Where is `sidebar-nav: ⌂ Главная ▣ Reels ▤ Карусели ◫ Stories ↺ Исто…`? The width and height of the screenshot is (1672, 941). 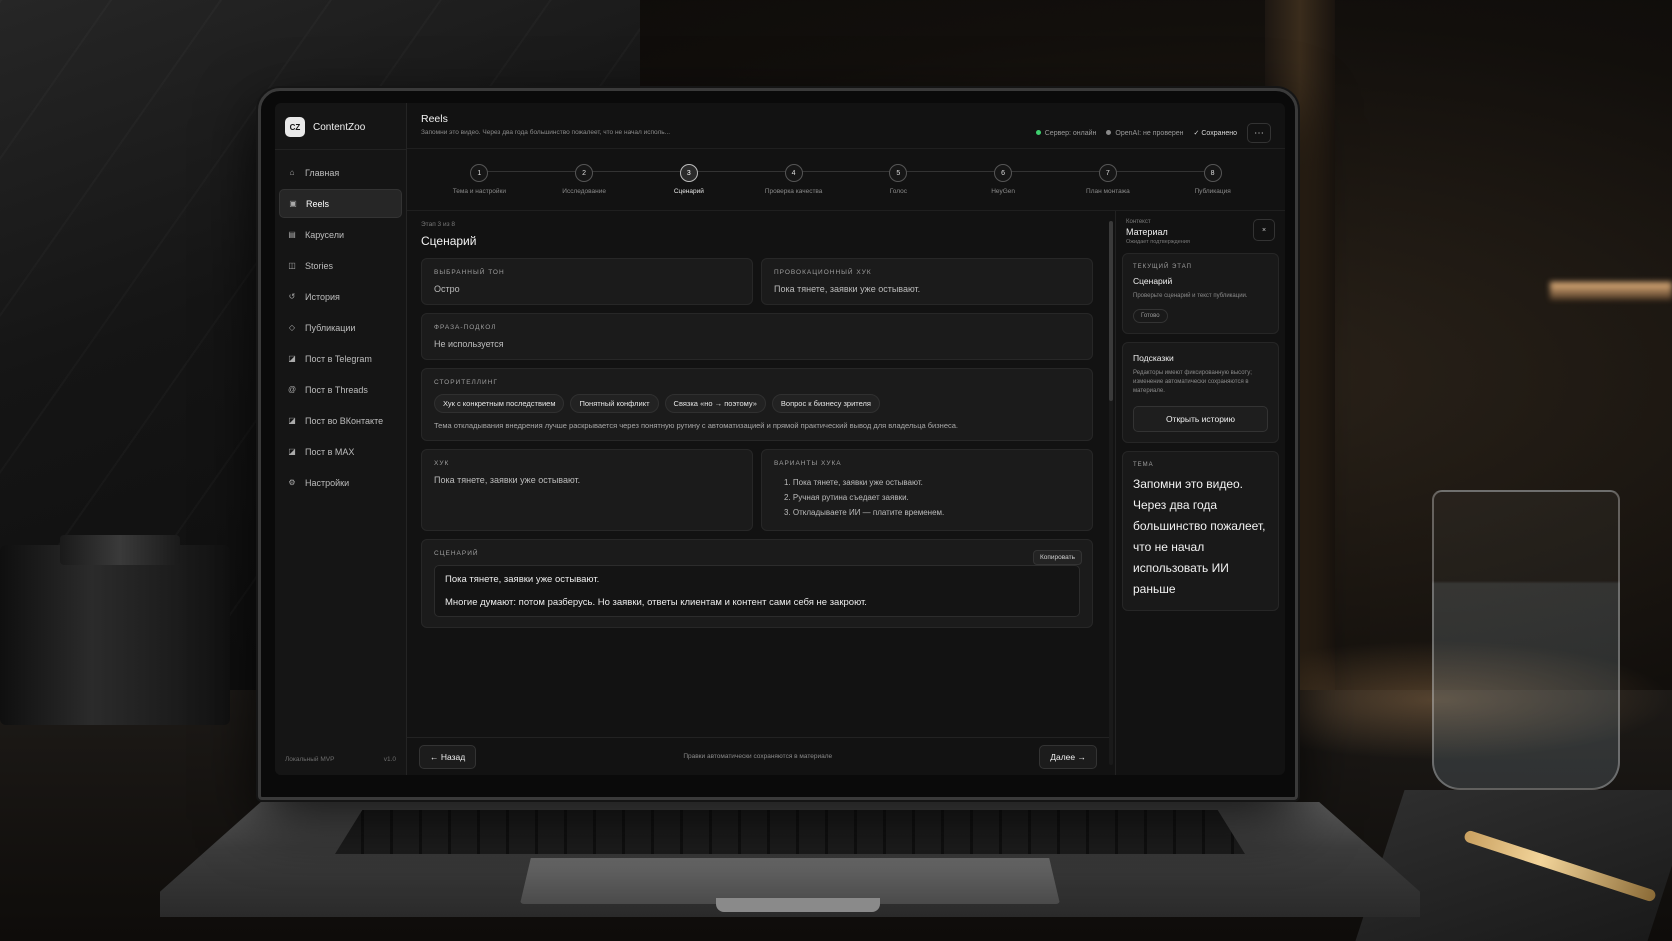
sidebar-nav: ⌂ Главная ▣ Reels ▤ Карусели ◫ Stories ↺ Исто… is located at coordinates (340, 328).